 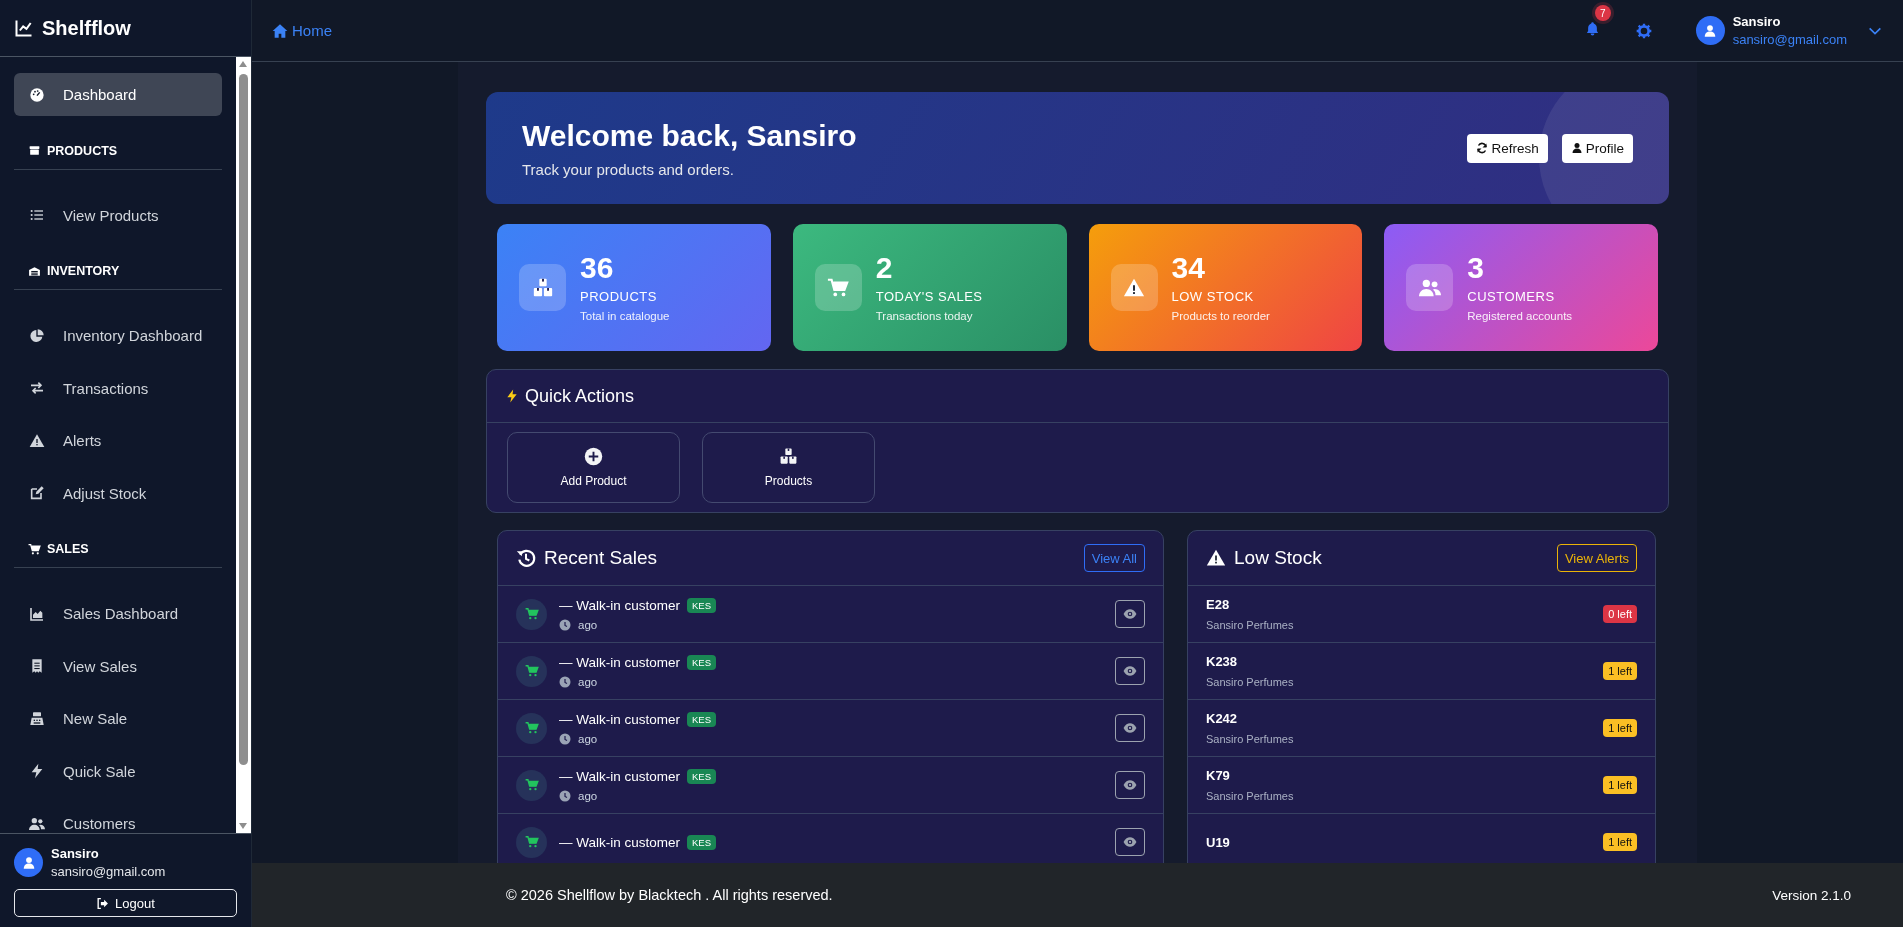 I want to click on section-title: INVENTORY, so click(x=83, y=271).